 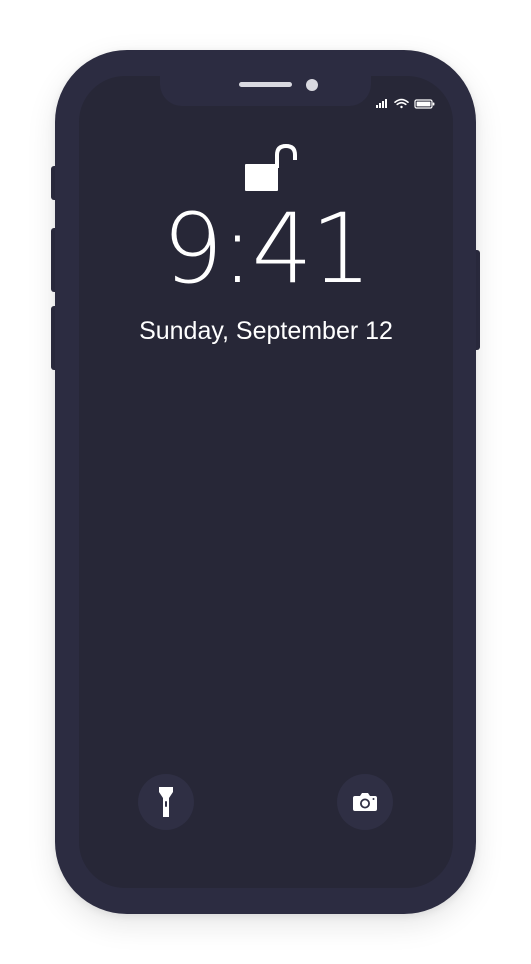 What do you see at coordinates (401, 103) in the screenshot?
I see `wifi-icon` at bounding box center [401, 103].